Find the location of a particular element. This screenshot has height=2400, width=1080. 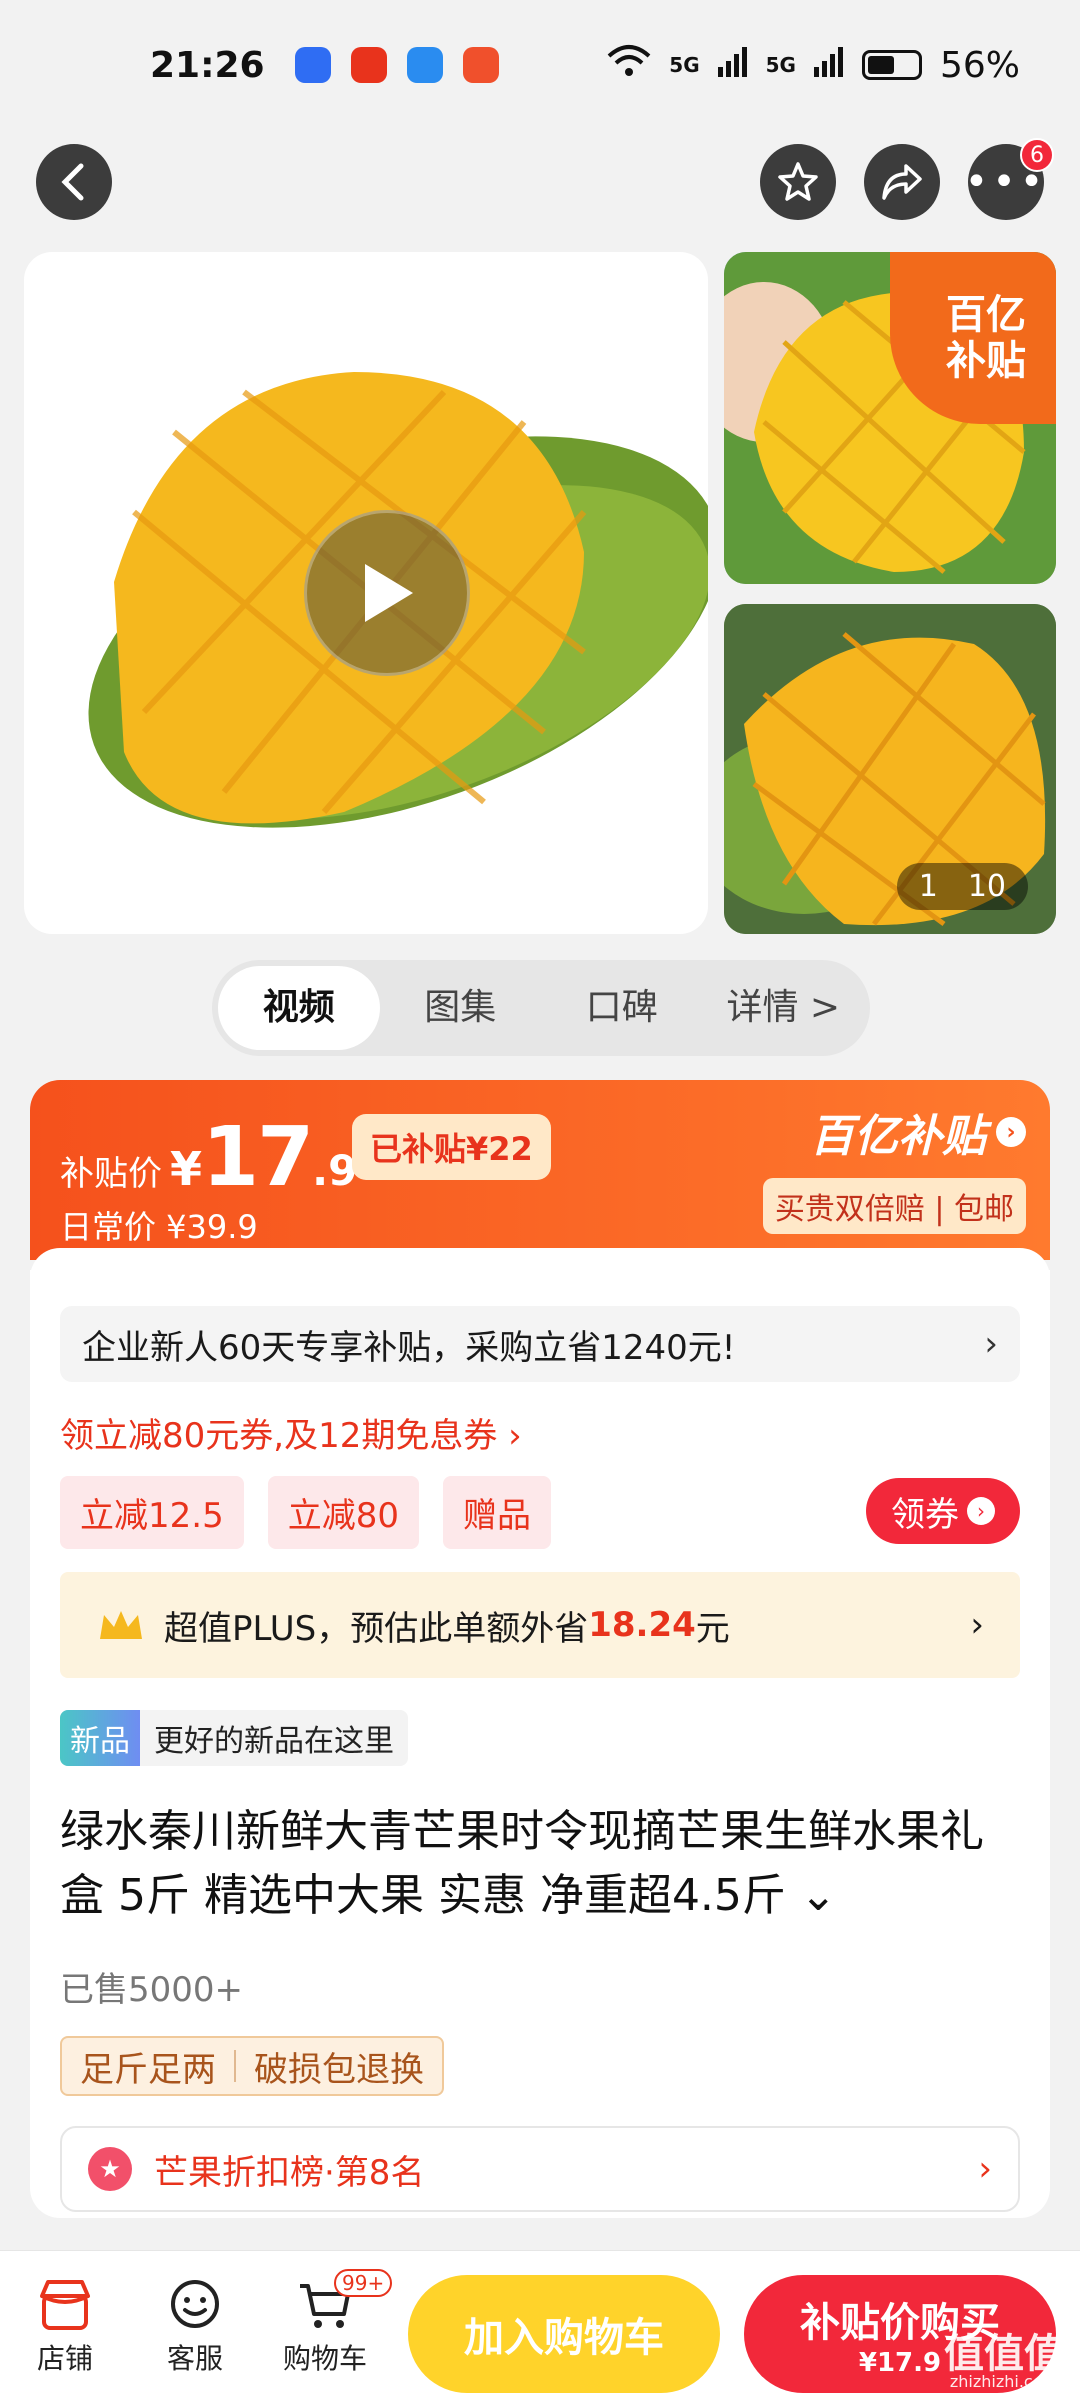

sold-count: 已售5000+ is located at coordinates (152, 1990).